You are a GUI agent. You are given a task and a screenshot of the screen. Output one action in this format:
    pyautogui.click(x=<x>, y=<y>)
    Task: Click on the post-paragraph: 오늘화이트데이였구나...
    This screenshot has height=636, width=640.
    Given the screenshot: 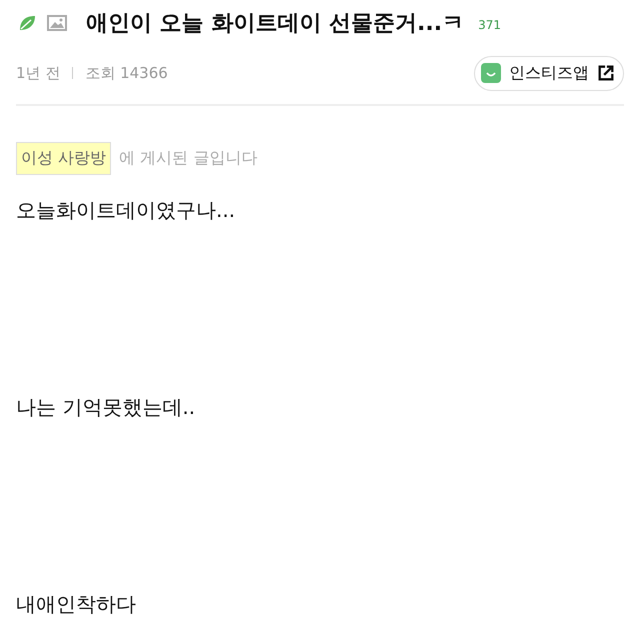 What is the action you would take?
    pyautogui.click(x=126, y=210)
    